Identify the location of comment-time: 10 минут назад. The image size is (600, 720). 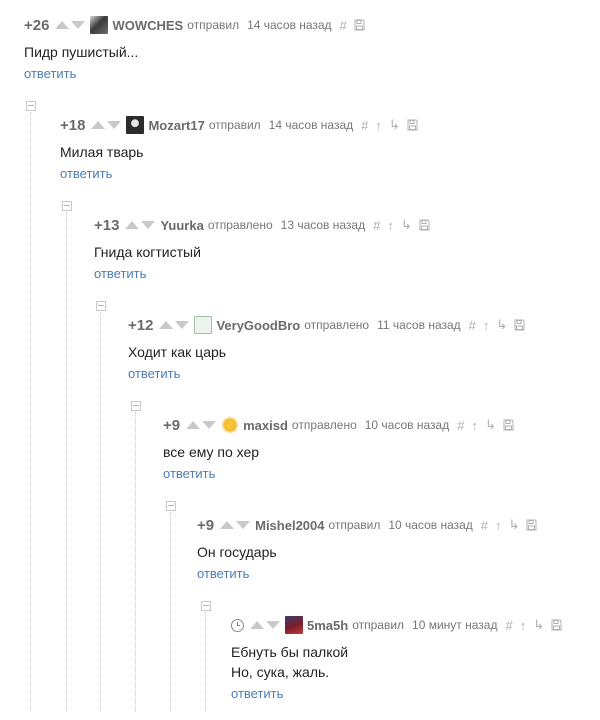
(454, 625).